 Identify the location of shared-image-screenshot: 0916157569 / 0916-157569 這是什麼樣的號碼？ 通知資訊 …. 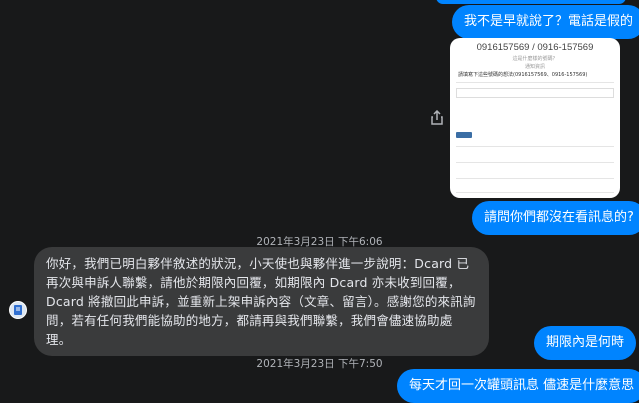
(535, 118).